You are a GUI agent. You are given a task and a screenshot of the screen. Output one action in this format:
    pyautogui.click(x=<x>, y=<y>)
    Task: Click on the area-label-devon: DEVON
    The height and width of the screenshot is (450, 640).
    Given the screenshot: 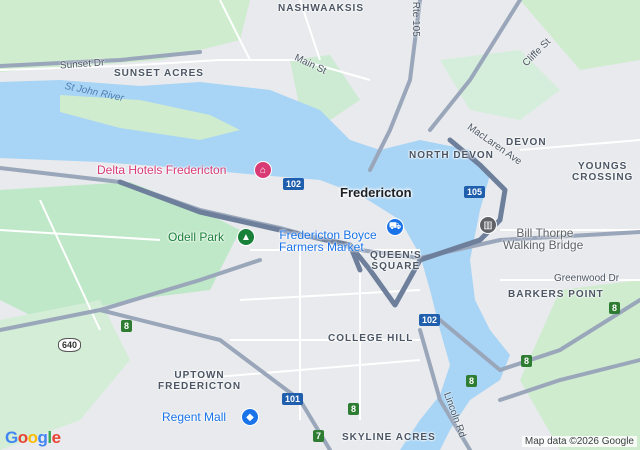 What is the action you would take?
    pyautogui.click(x=526, y=142)
    